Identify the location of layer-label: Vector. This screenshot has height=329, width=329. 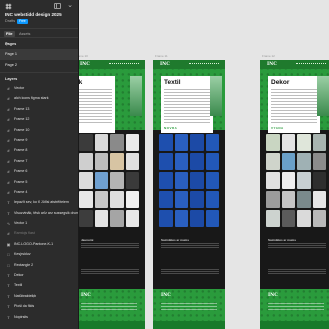
(19, 88).